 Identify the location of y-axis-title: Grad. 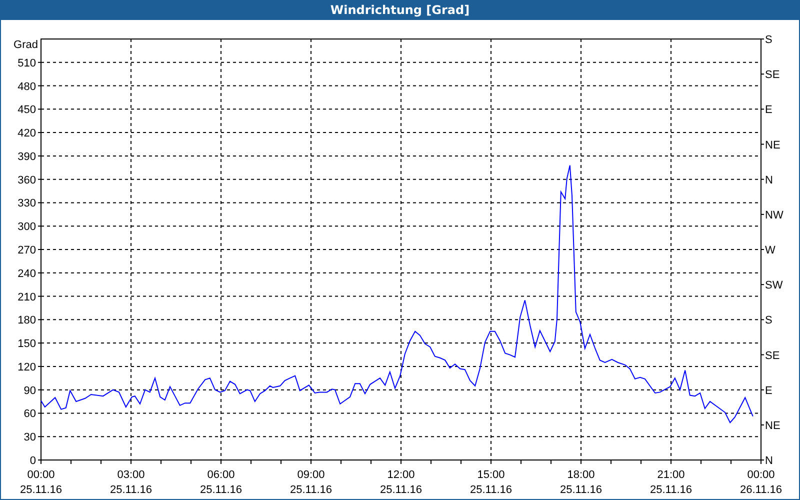
(26, 45).